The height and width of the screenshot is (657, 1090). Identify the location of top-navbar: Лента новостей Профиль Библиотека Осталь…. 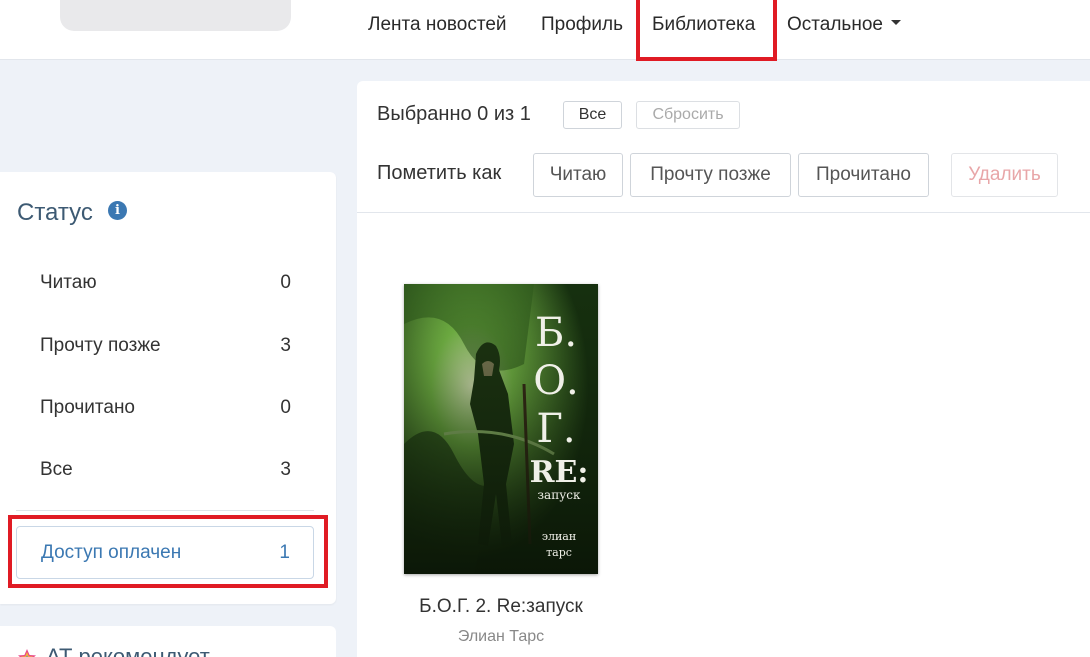
(545, 30).